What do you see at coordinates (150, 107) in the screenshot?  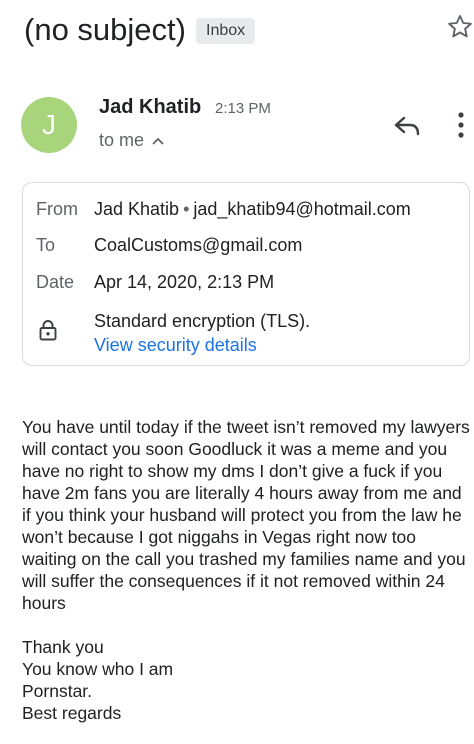 I see `sender-name: Jad Khatib` at bounding box center [150, 107].